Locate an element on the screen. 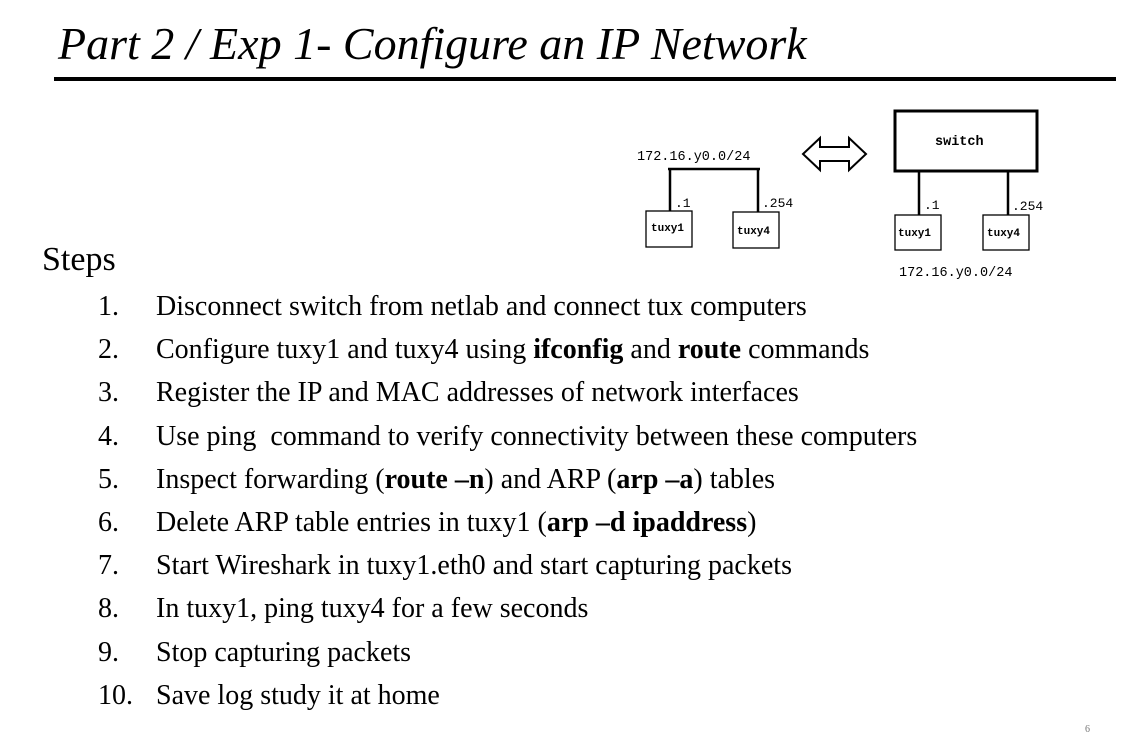 This screenshot has height=738, width=1142. right-host1-name: tuxy1 is located at coordinates (914, 234).